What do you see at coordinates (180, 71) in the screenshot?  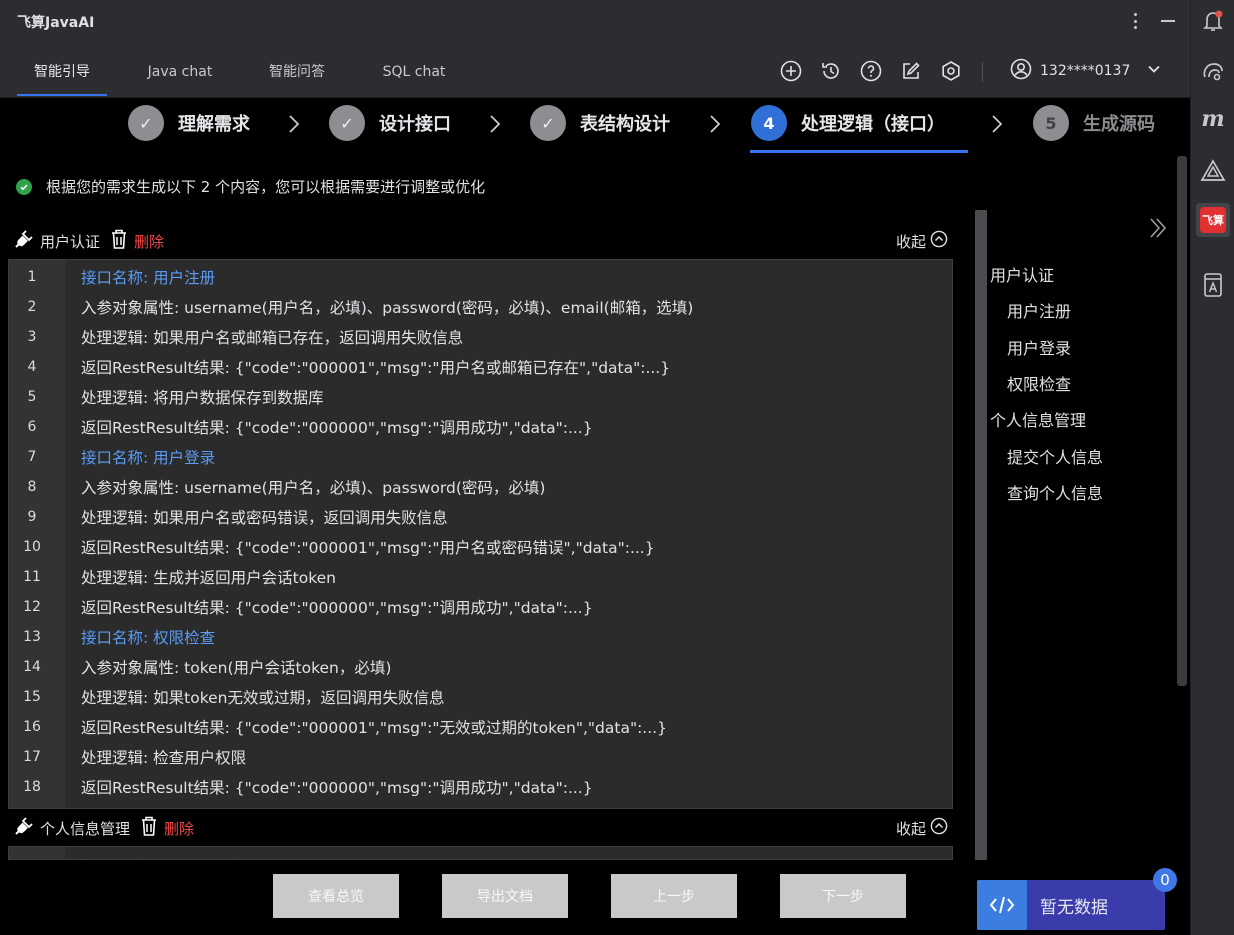 I see `tab-java-chat: Java chat` at bounding box center [180, 71].